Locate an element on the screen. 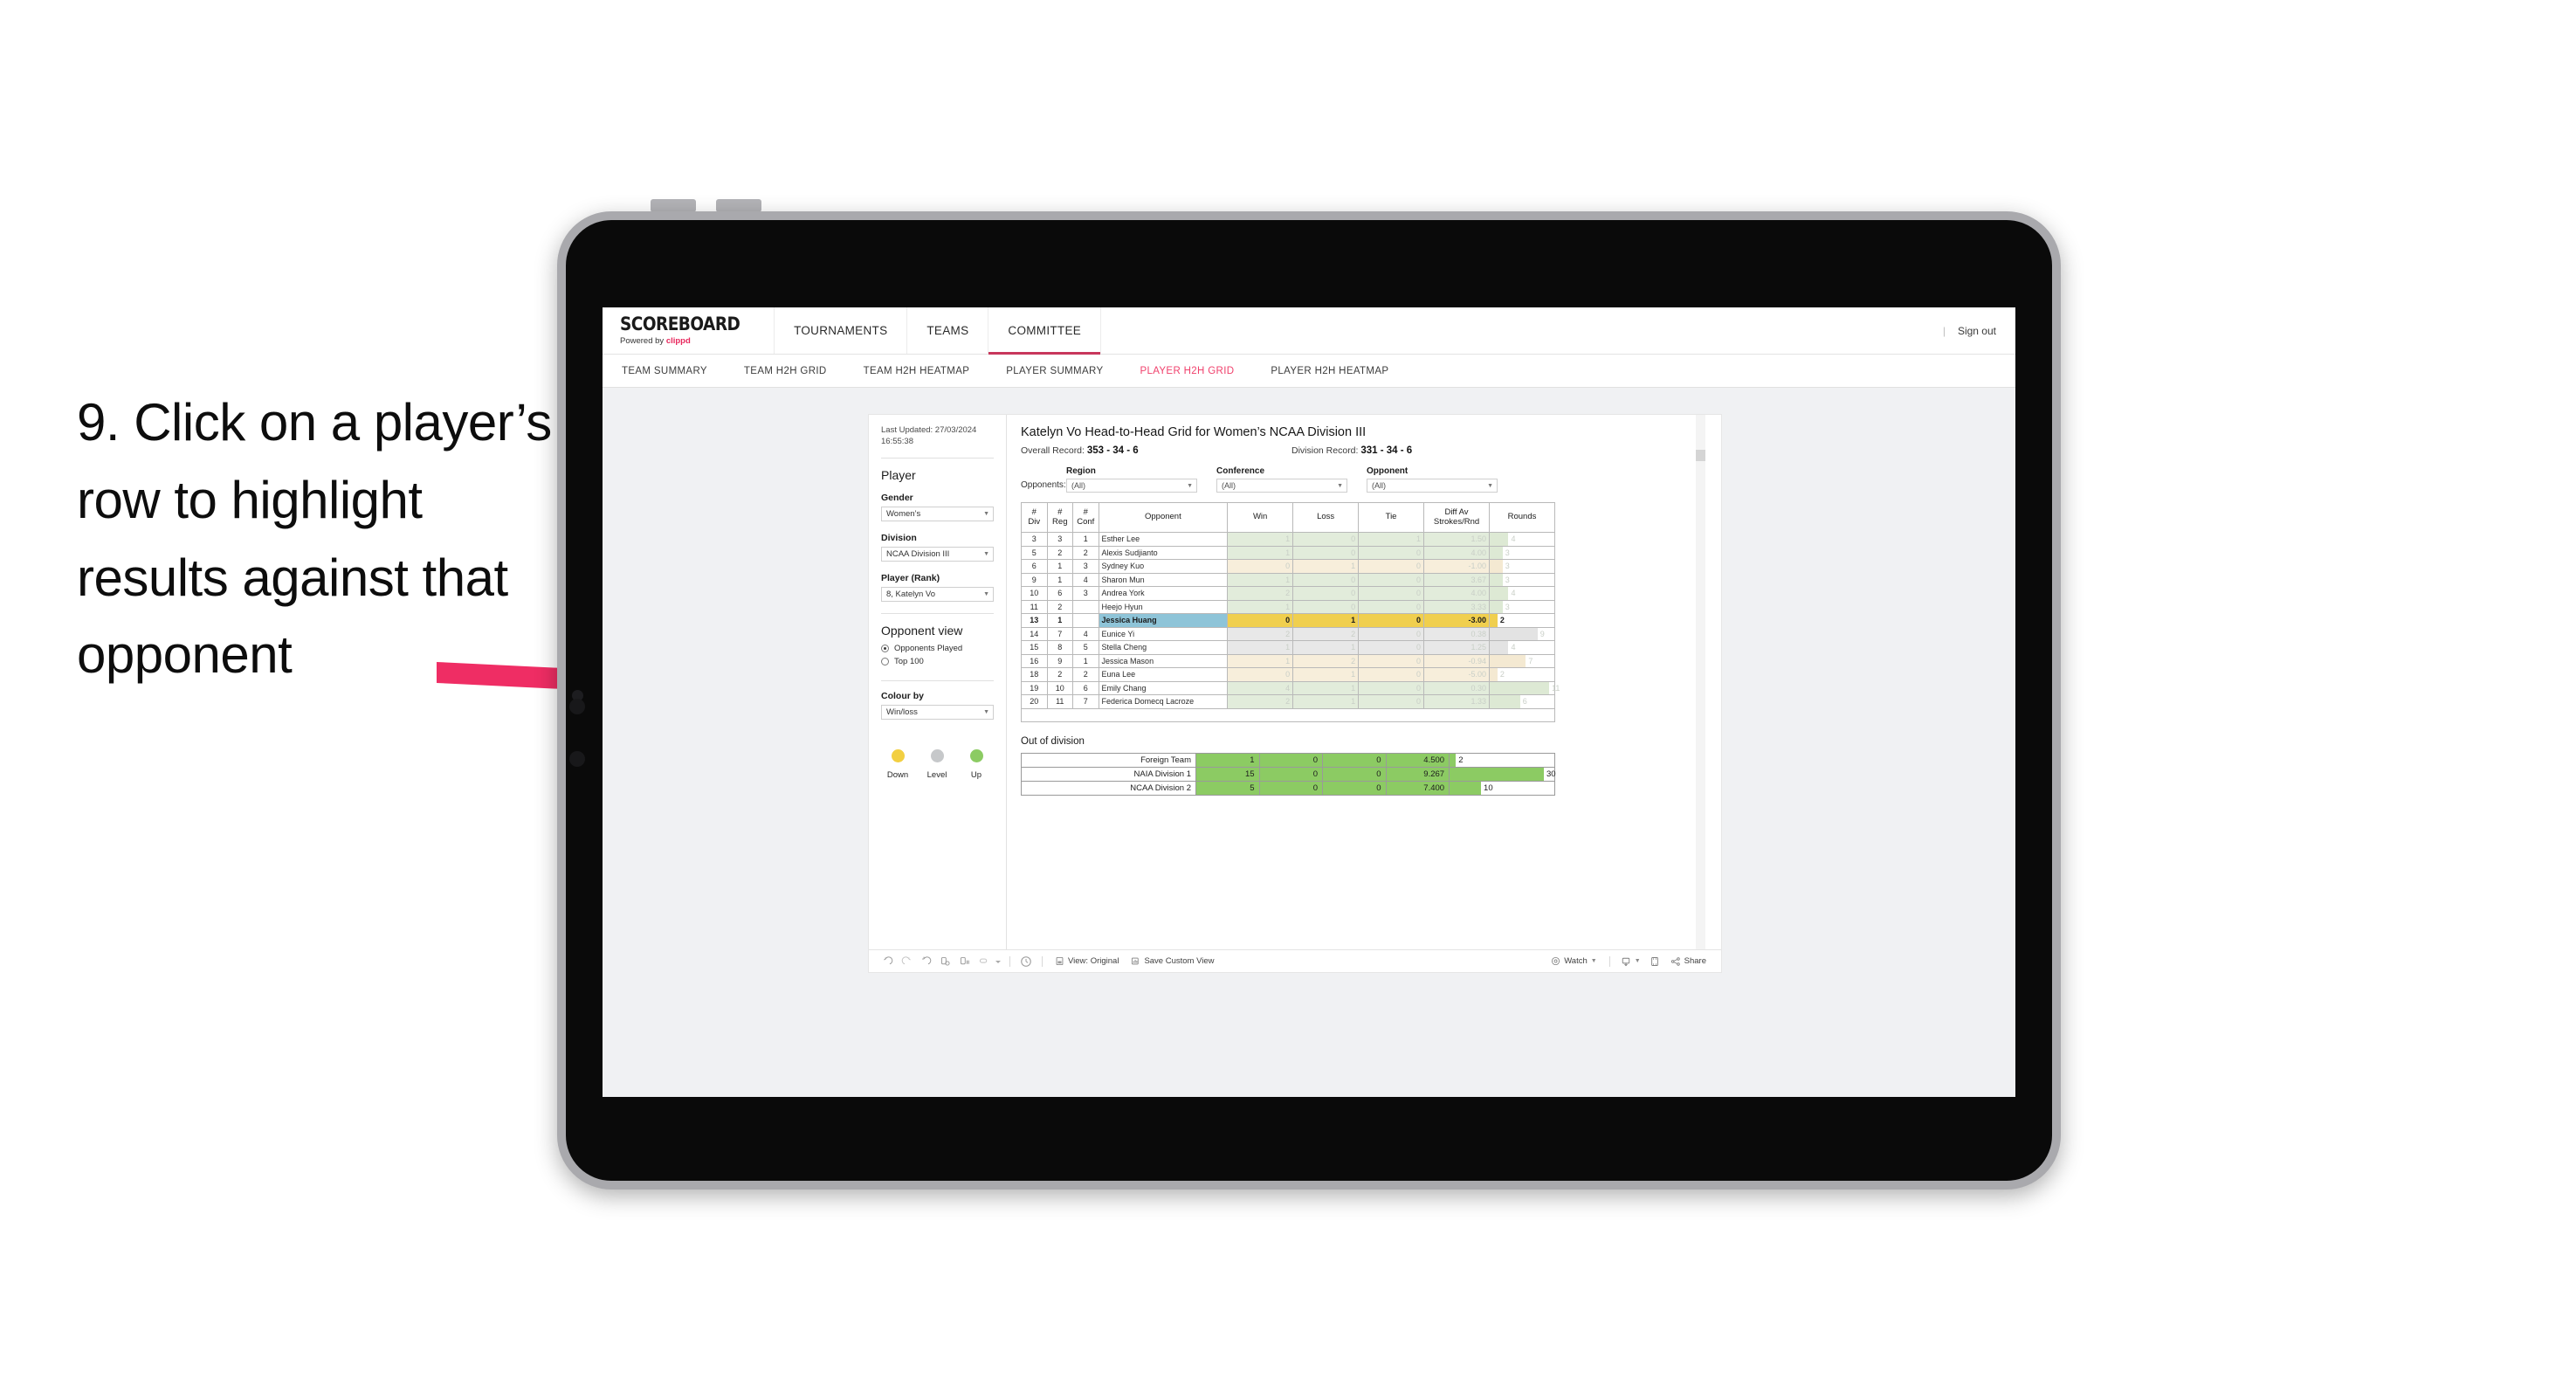  share-button: Share is located at coordinates (1688, 961).